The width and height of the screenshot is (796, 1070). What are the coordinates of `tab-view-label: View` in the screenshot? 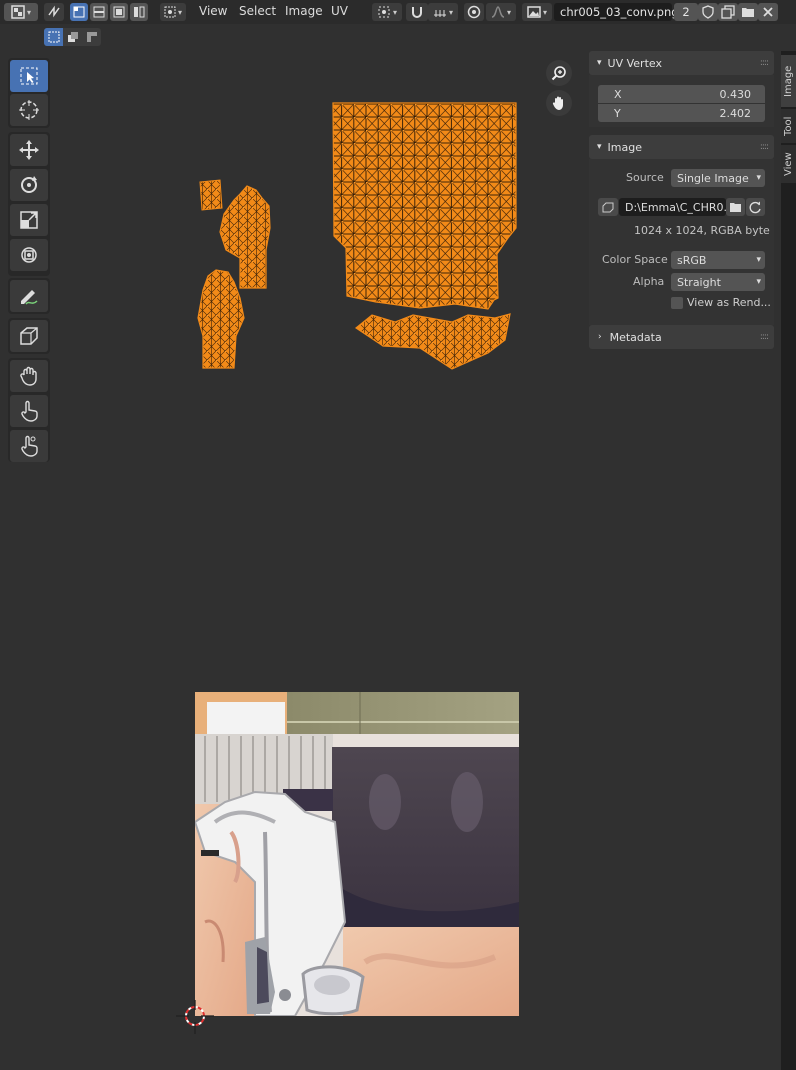 It's located at (788, 164).